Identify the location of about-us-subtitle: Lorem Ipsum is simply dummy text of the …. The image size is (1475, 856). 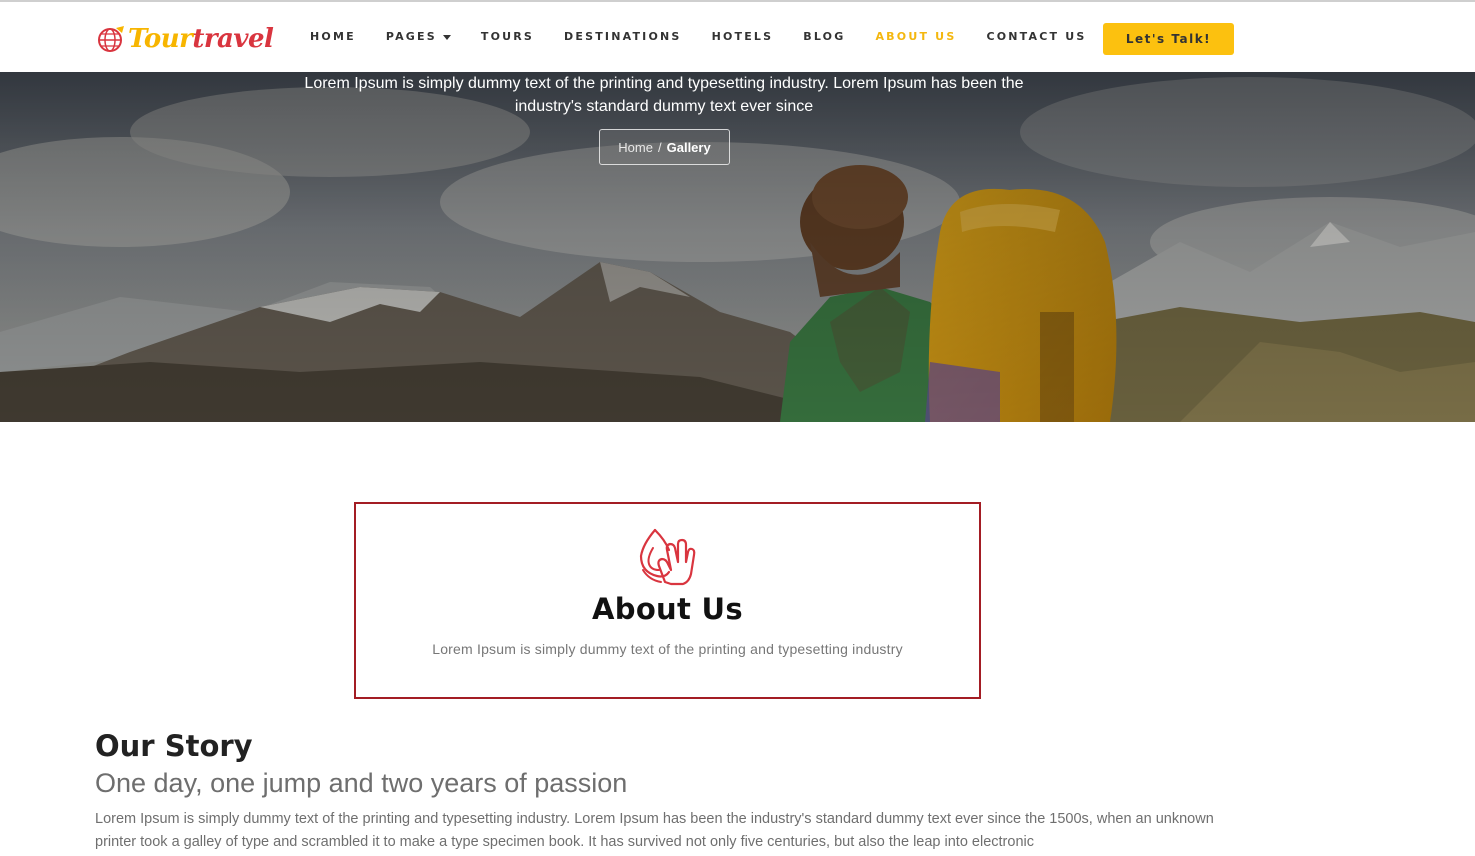
(667, 649).